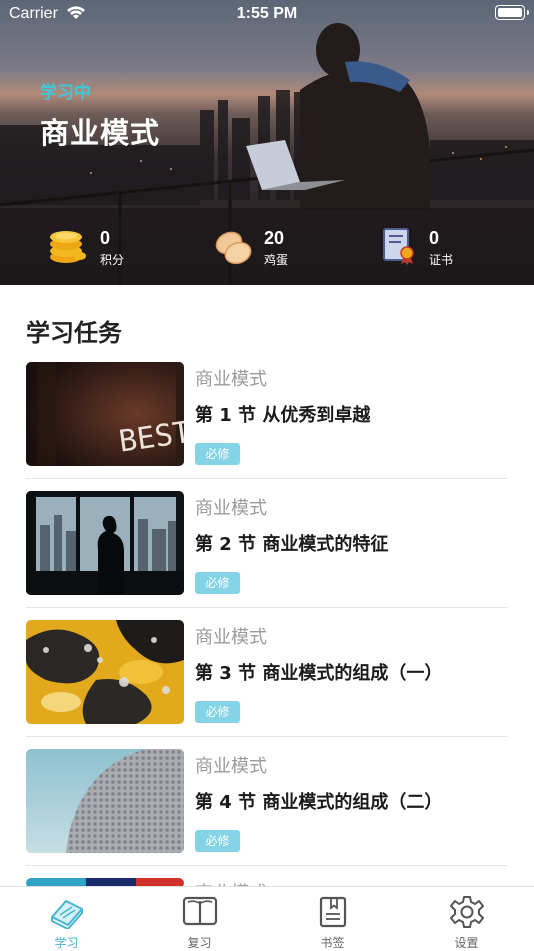 This screenshot has width=534, height=951. What do you see at coordinates (276, 260) in the screenshot?
I see `eggs-label: 鸡蛋` at bounding box center [276, 260].